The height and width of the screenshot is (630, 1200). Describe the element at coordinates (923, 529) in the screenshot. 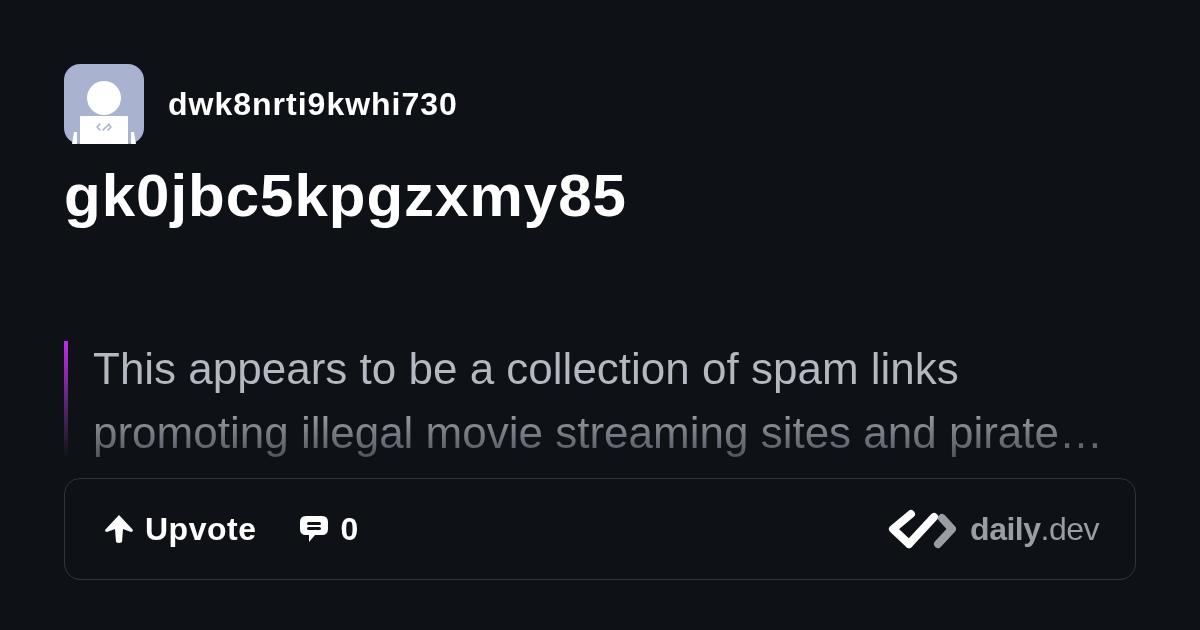

I see `logo-icon` at that location.